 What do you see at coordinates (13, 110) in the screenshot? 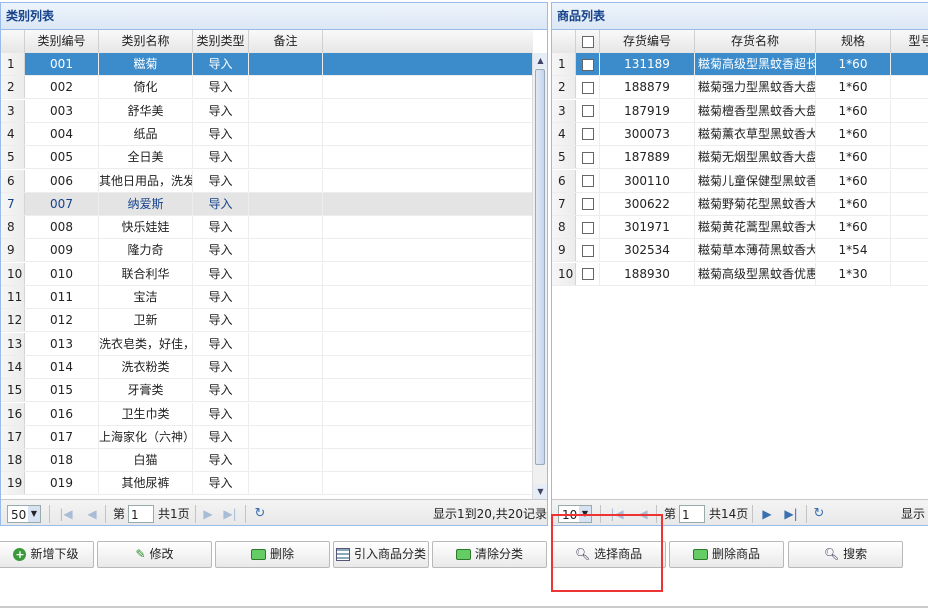
I see `rownum: 3` at bounding box center [13, 110].